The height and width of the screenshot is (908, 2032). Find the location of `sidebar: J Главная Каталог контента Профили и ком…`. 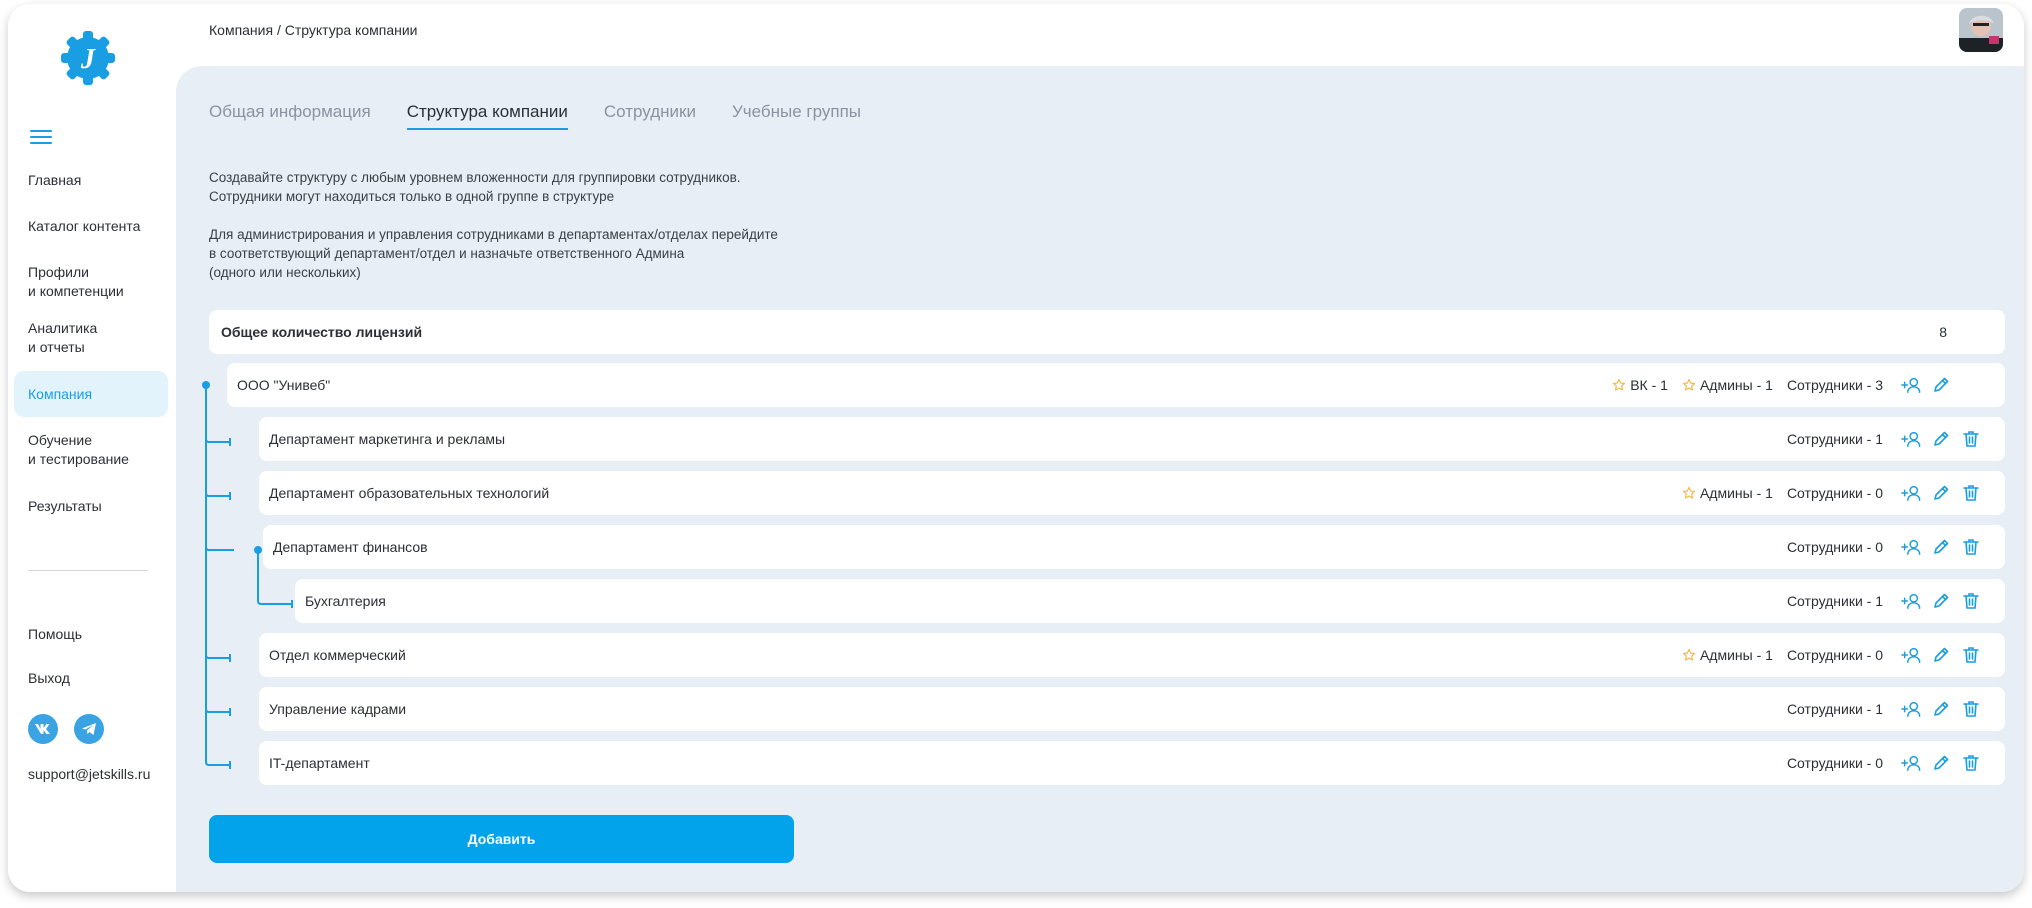

sidebar: J Главная Каталог контента Профили и ком… is located at coordinates (92, 448).